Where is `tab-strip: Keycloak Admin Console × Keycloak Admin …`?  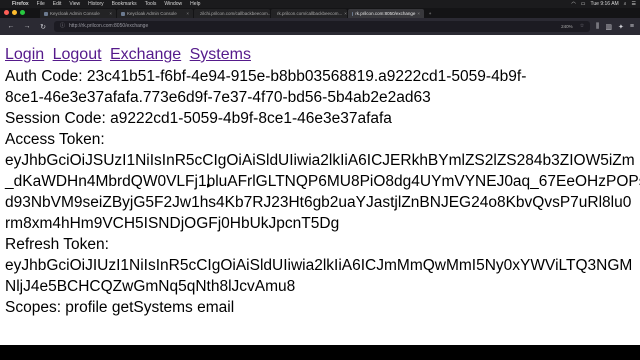 tab-strip: Keycloak Admin Console × Keycloak Admin … is located at coordinates (320, 13).